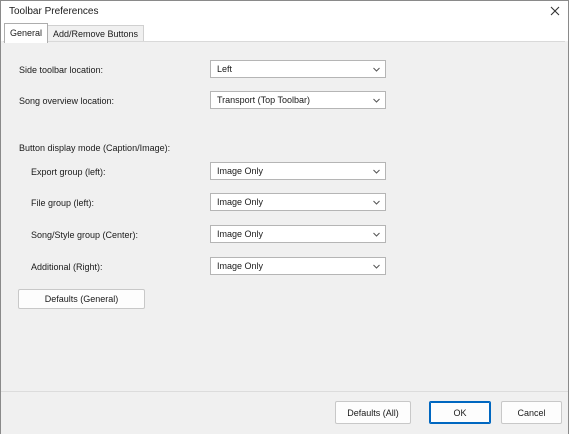 The image size is (569, 434). Describe the element at coordinates (298, 69) in the screenshot. I see `side-toolbar-location-select: Left` at that location.